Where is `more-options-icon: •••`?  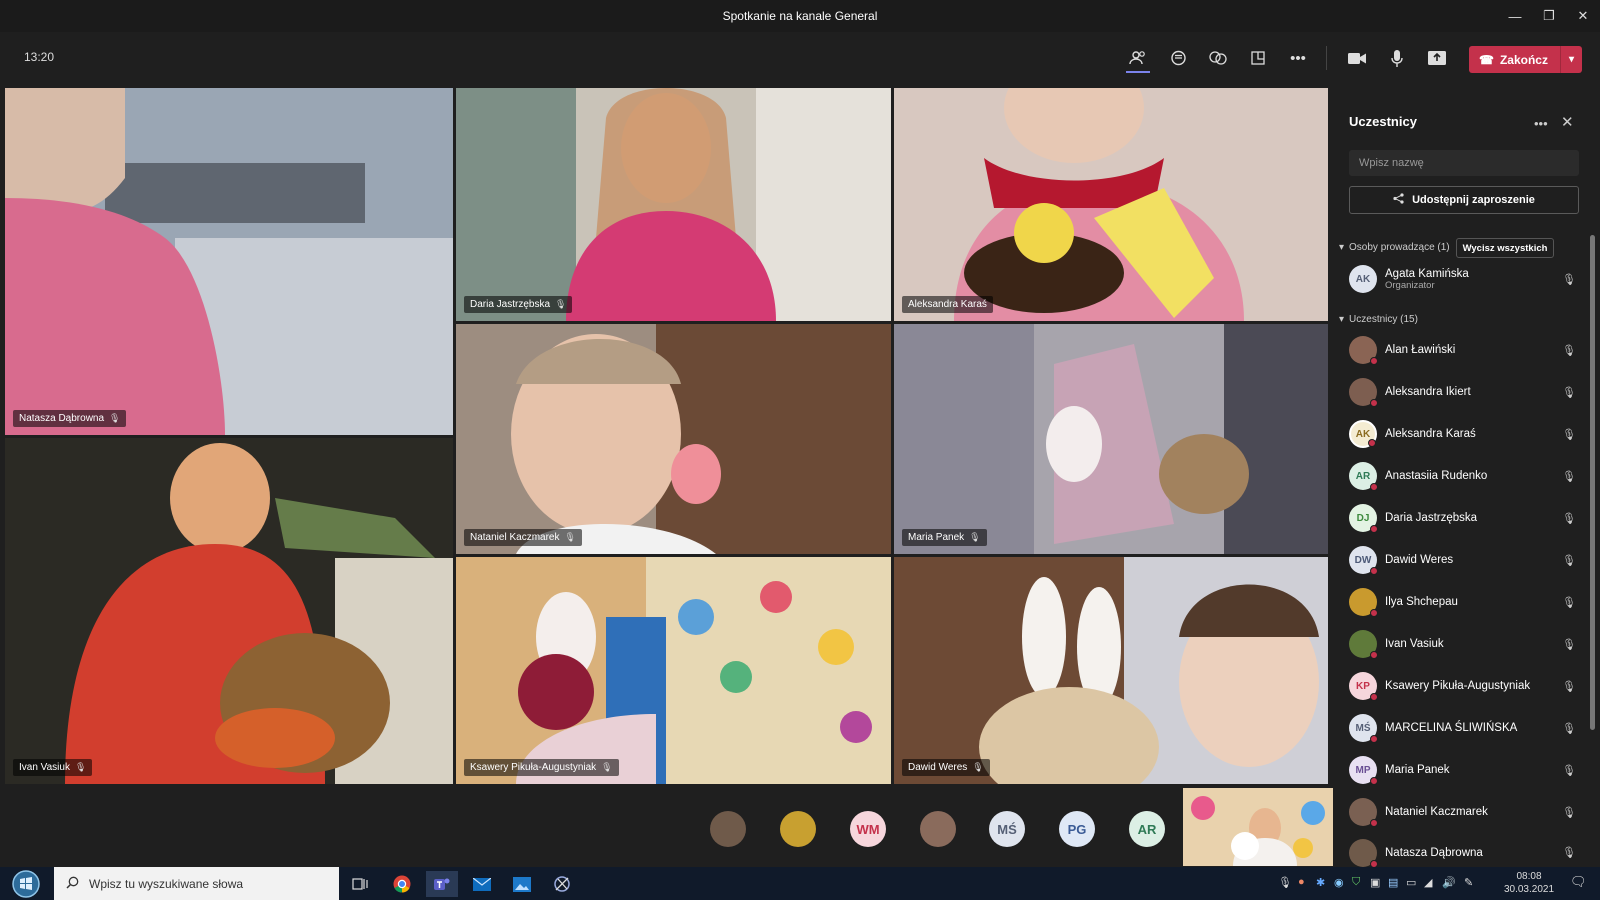
more-options-icon: ••• is located at coordinates (1541, 123).